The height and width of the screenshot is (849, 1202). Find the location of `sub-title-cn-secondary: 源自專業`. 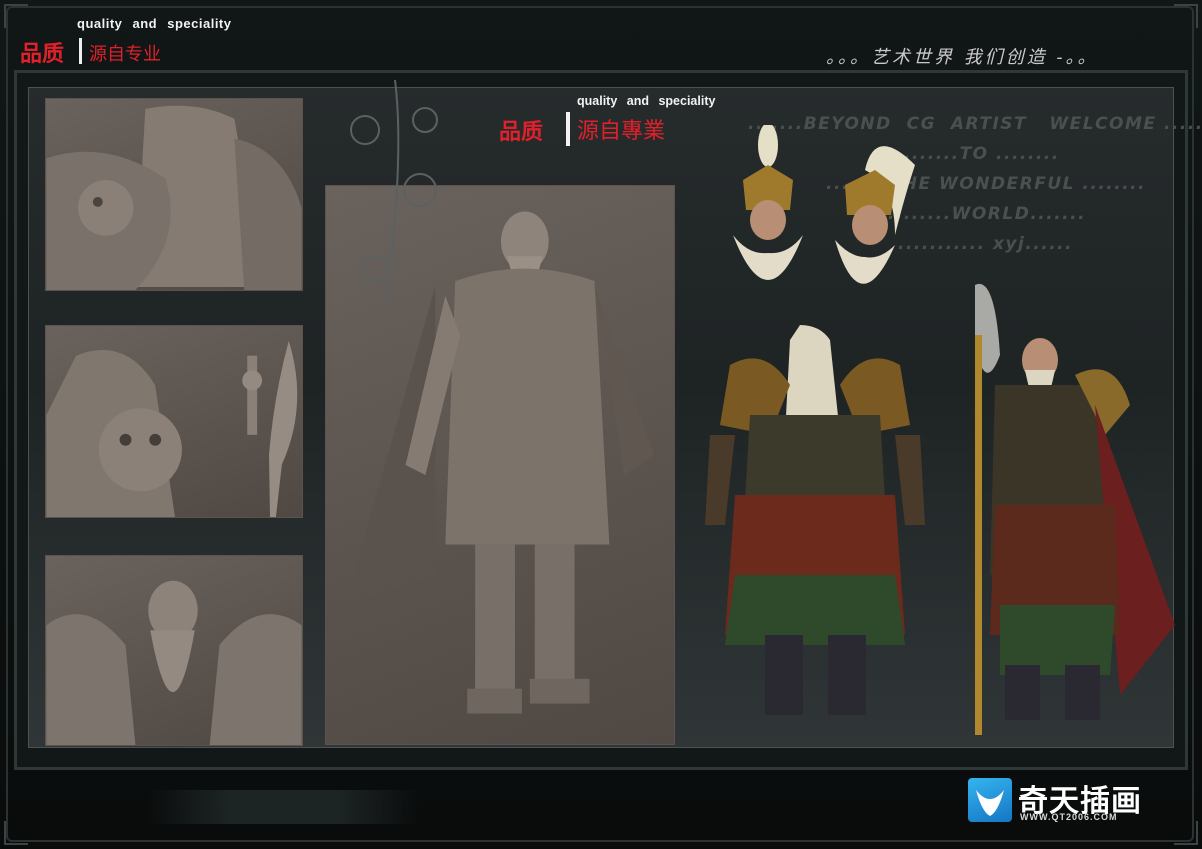

sub-title-cn-secondary: 源自專業 is located at coordinates (621, 131).